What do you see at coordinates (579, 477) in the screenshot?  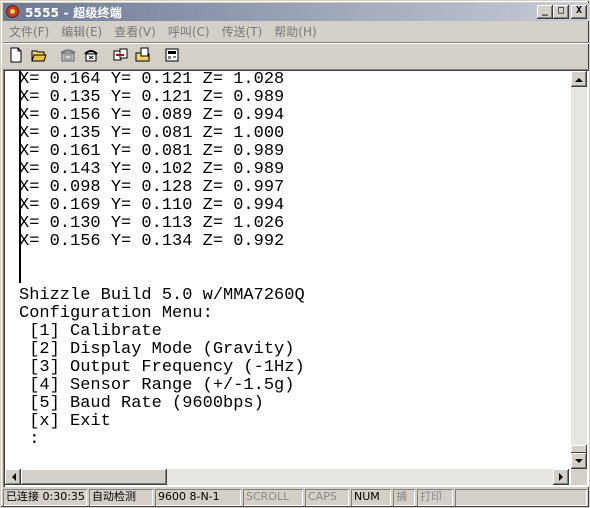 I see `scroll-corner` at bounding box center [579, 477].